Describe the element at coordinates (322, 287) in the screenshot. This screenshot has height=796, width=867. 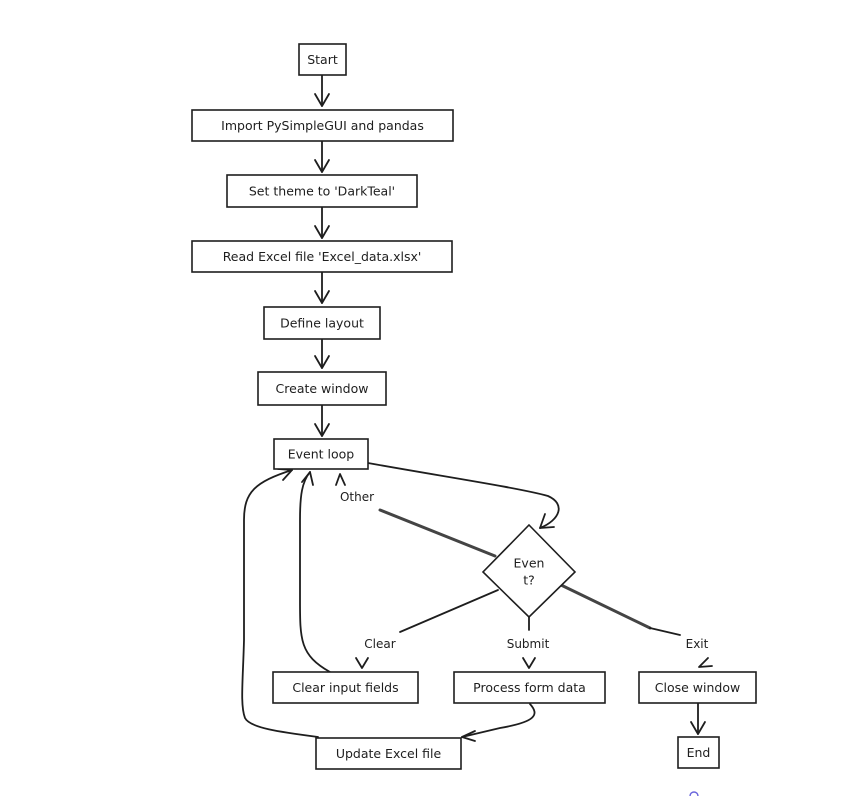
I see `edge-read-layout` at that location.